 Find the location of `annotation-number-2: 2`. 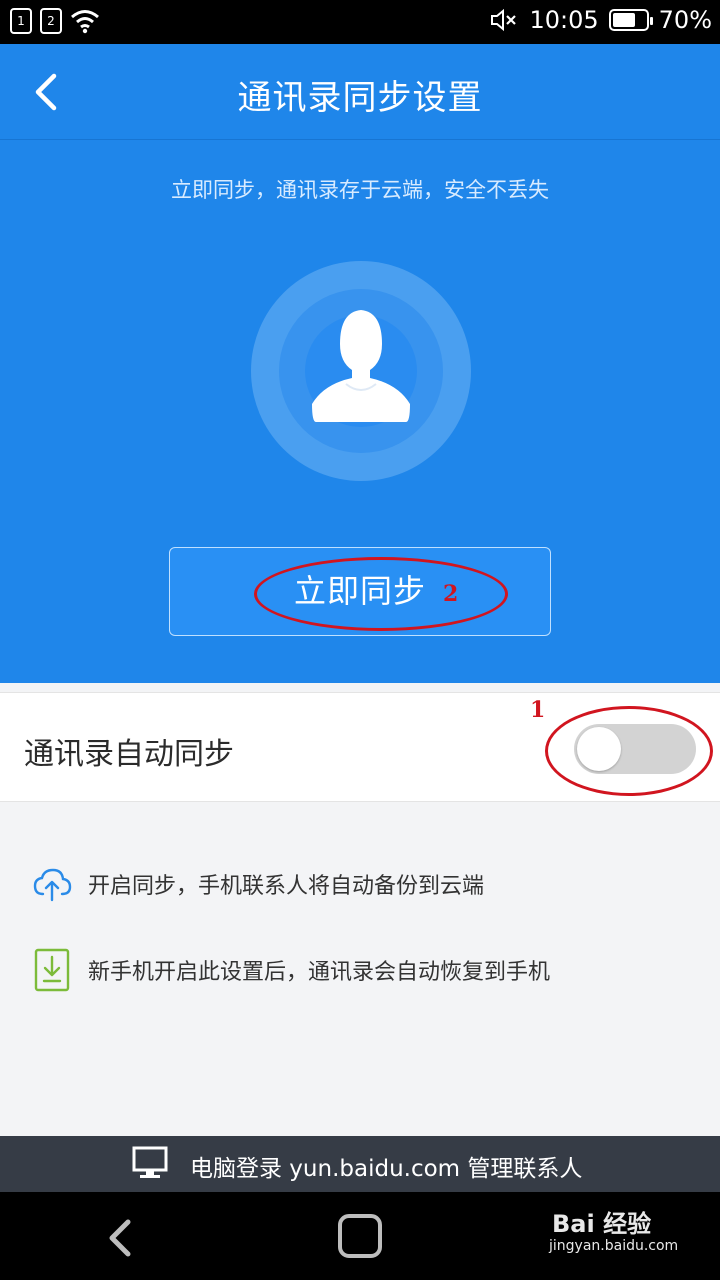

annotation-number-2: 2 is located at coordinates (451, 594).